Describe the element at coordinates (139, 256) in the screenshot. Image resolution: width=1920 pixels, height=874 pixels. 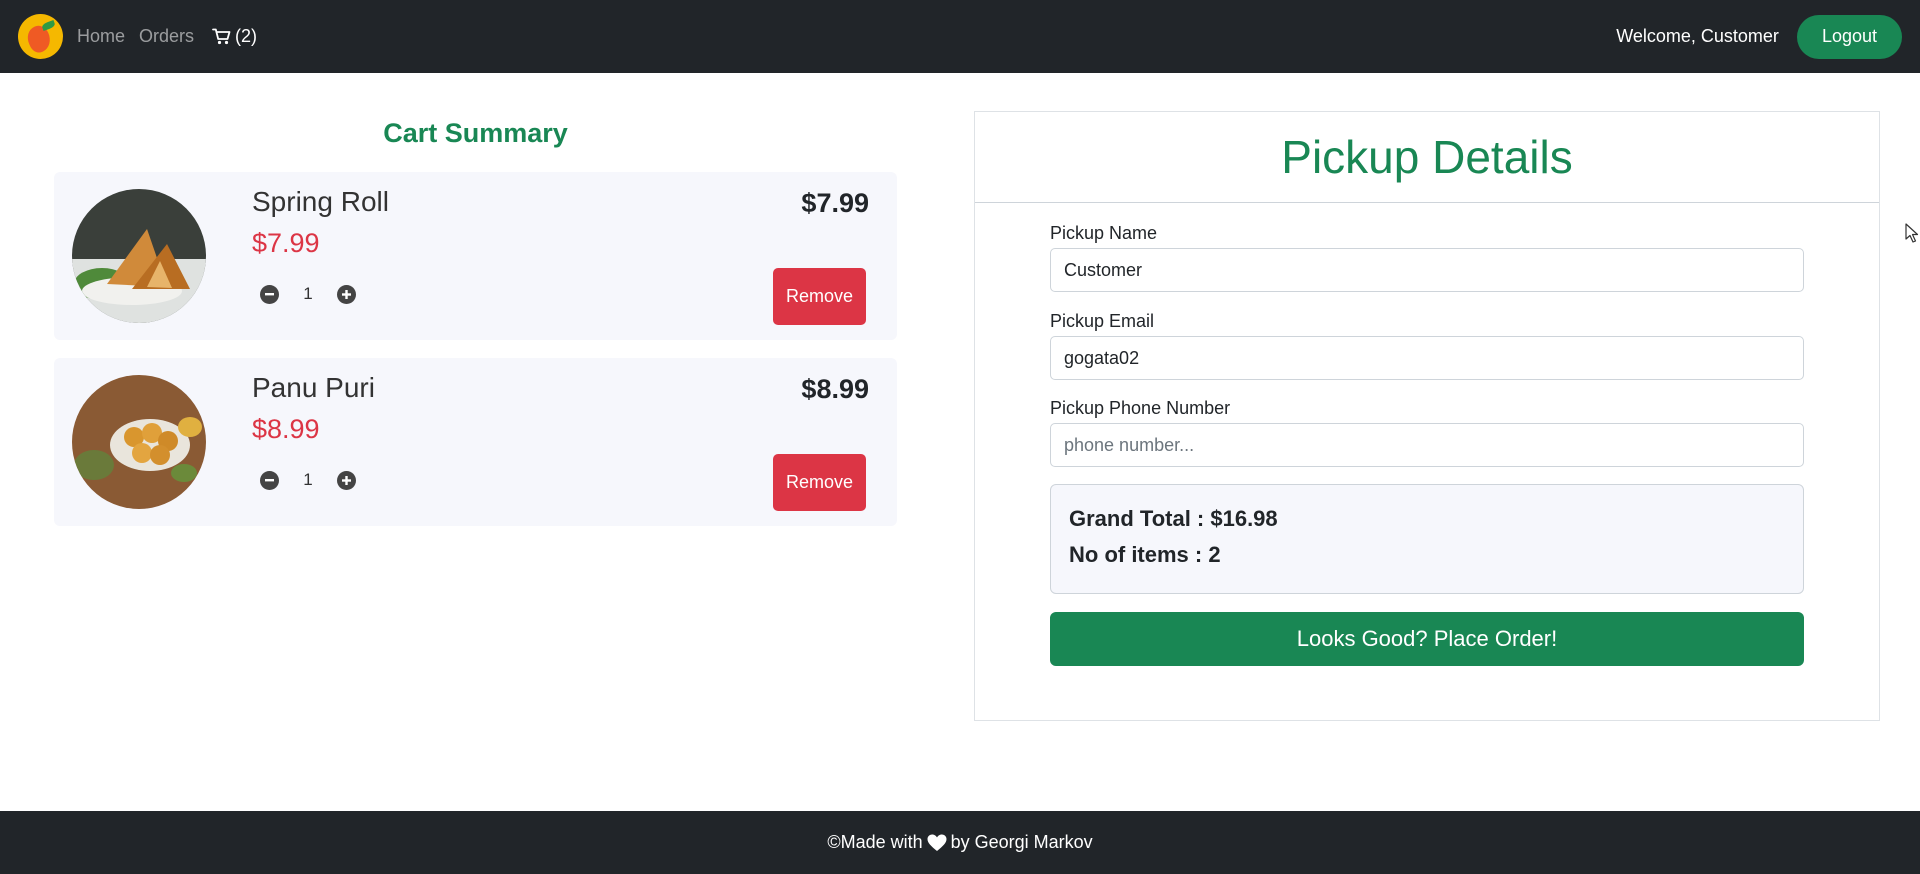
I see `spring-roll-image` at that location.